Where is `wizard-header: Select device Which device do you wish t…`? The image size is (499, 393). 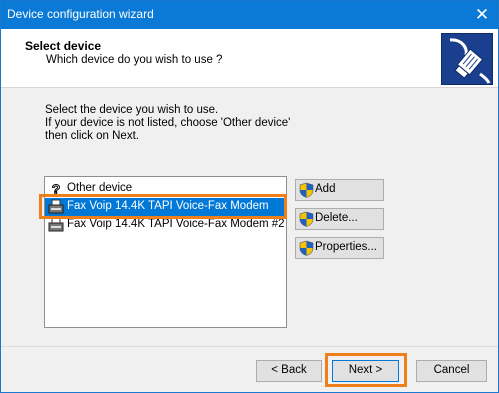
wizard-header: Select device Which device do you wish t… is located at coordinates (249, 58).